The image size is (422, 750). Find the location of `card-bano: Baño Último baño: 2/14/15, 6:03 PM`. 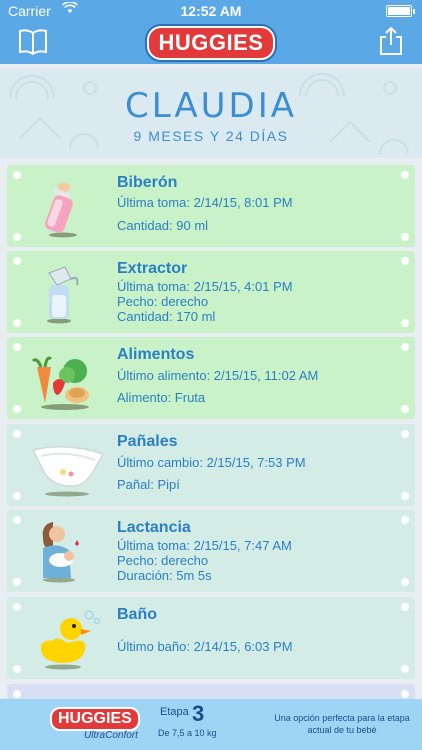

card-bano: Baño Último baño: 2/14/15, 6:03 PM is located at coordinates (211, 638).